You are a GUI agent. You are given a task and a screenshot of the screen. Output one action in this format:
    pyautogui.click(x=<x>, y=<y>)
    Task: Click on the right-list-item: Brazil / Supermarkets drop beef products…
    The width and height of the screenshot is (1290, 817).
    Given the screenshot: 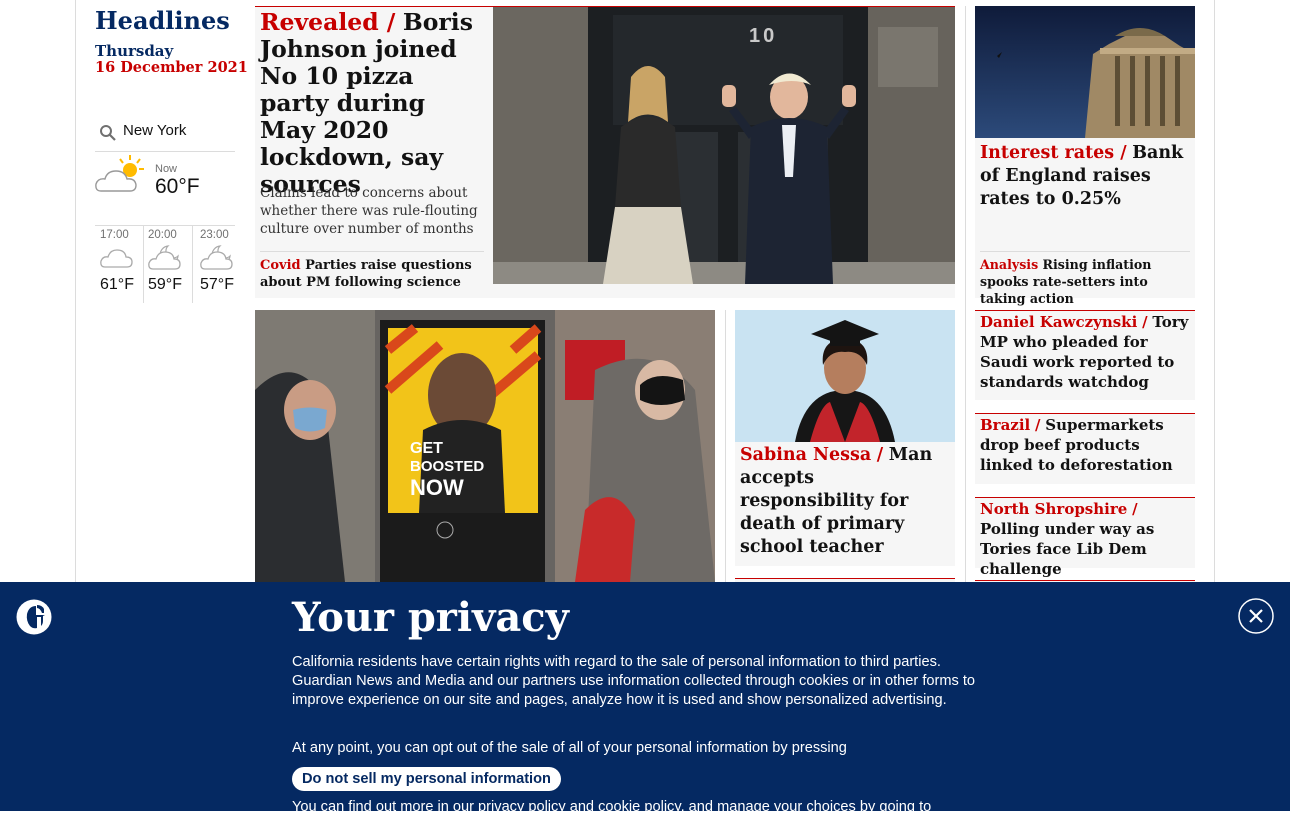 What is the action you would take?
    pyautogui.click(x=1085, y=448)
    